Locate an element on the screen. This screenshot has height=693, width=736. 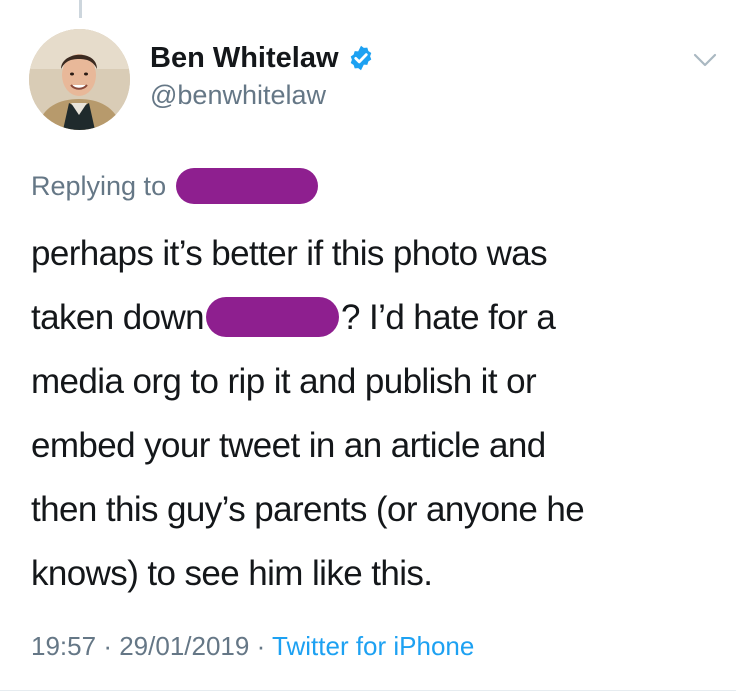
author-handle: @benwhitelaw is located at coordinates (238, 95).